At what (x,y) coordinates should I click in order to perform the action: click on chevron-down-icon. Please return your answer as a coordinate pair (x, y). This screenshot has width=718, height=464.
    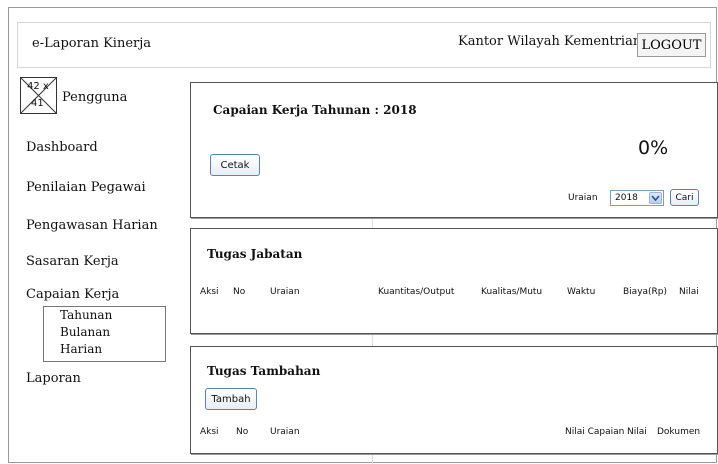
    Looking at the image, I should click on (655, 198).